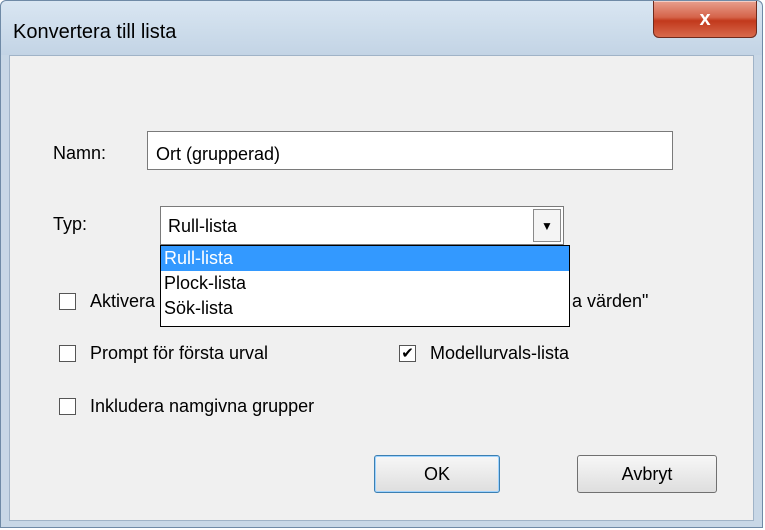 The image size is (765, 530). I want to click on close-icon: x, so click(705, 18).